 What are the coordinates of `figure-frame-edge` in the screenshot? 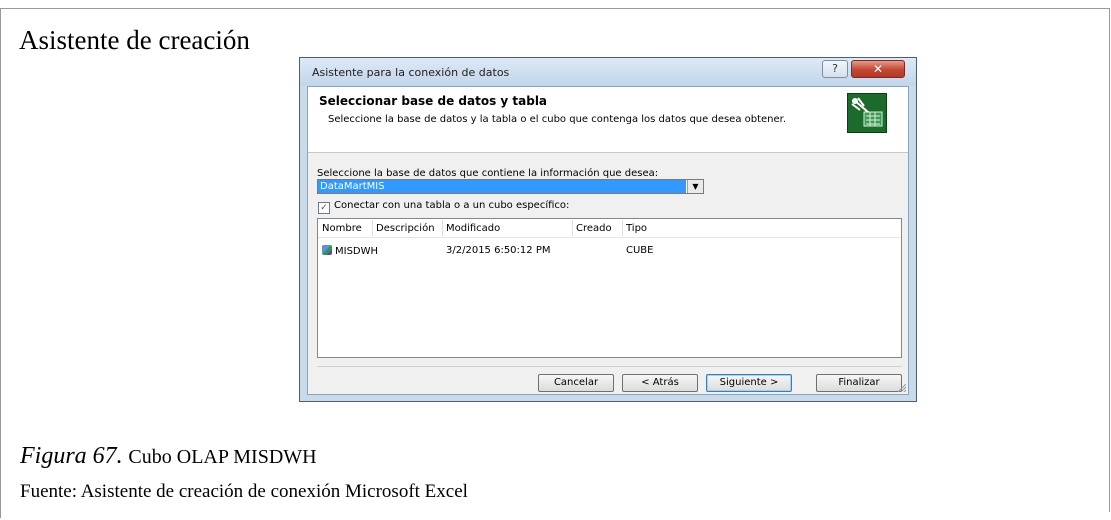 It's located at (1109, 260).